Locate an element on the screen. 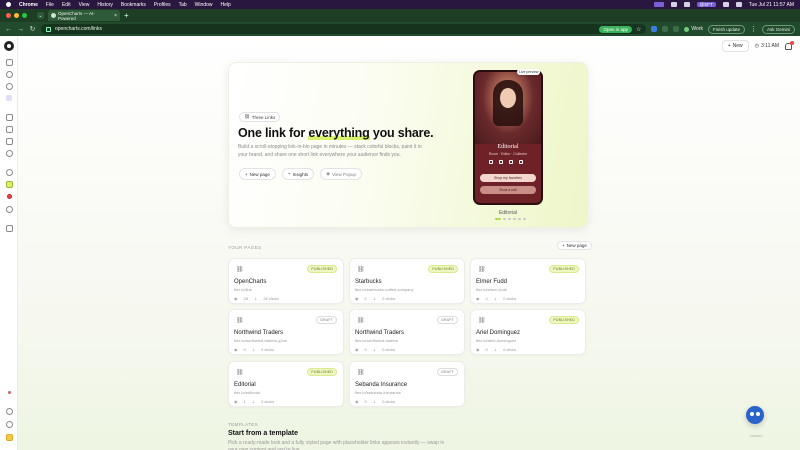  links-icon is located at coordinates (9, 184).